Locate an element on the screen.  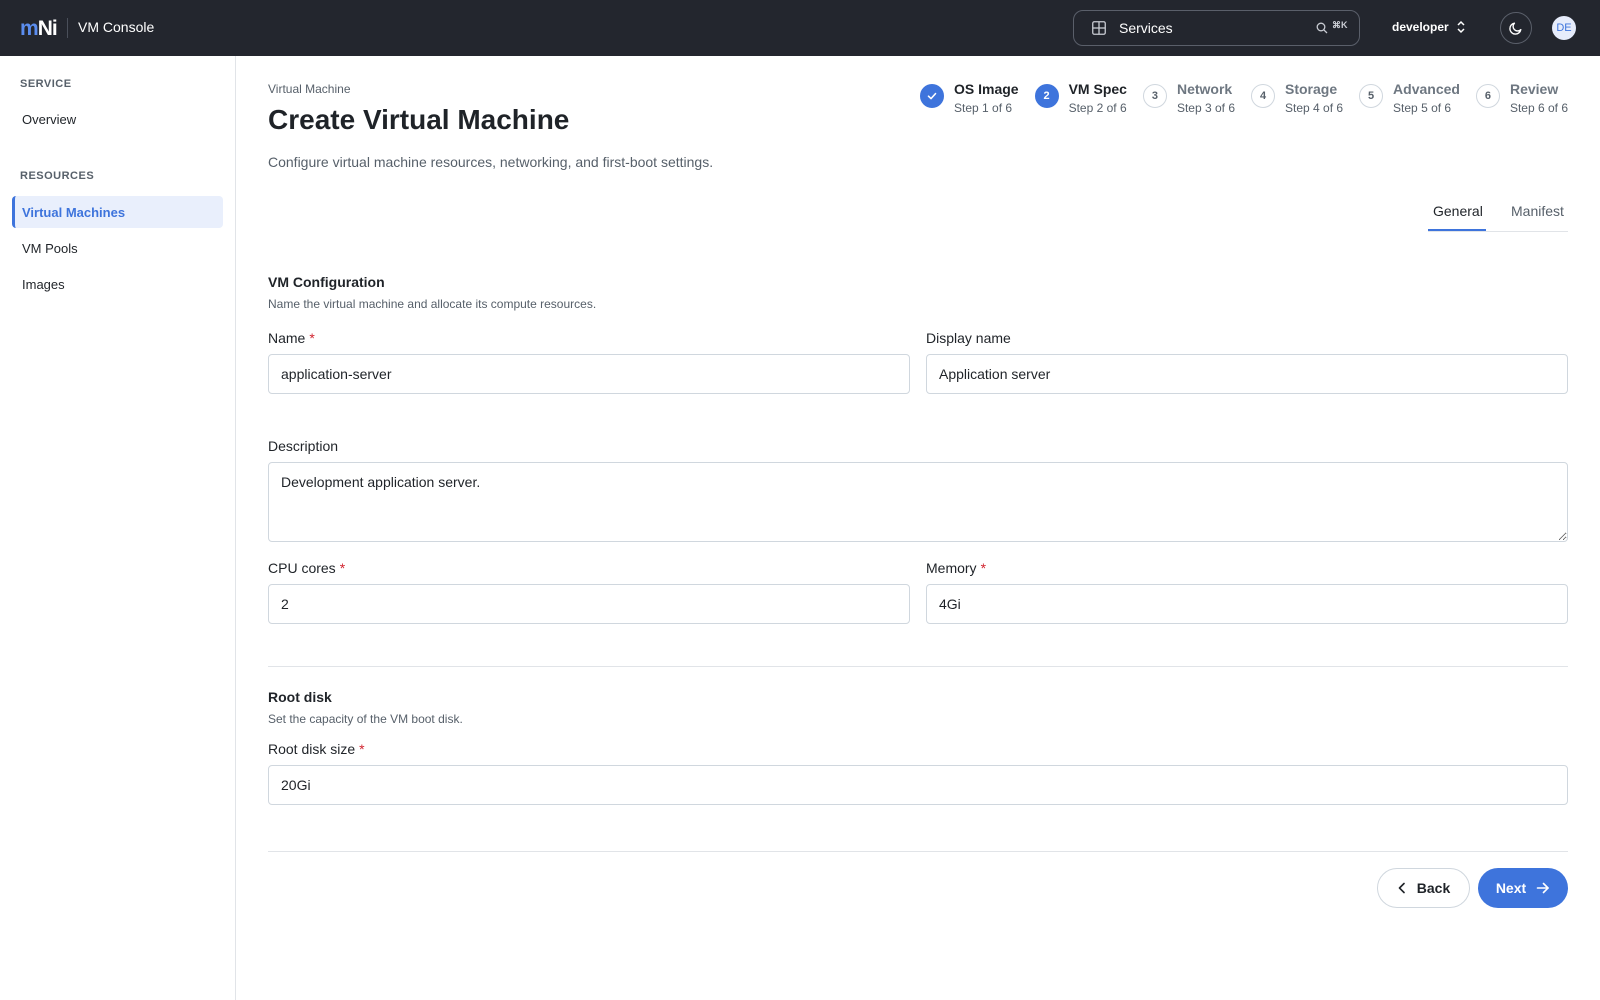
check-icon is located at coordinates (932, 96).